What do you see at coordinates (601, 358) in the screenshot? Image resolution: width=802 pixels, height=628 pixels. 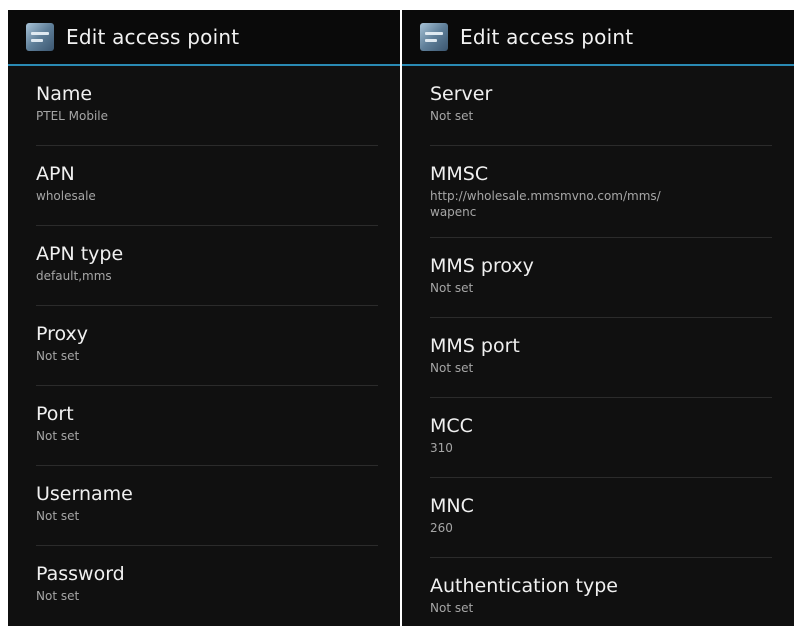 I see `pref-mms-port: MMS port Not set` at bounding box center [601, 358].